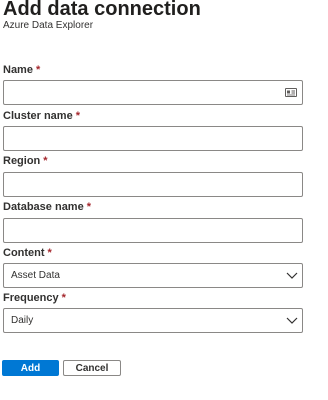 Image resolution: width=328 pixels, height=400 pixels. I want to click on page-subtitle: Azure Data Explorer, so click(48, 25).